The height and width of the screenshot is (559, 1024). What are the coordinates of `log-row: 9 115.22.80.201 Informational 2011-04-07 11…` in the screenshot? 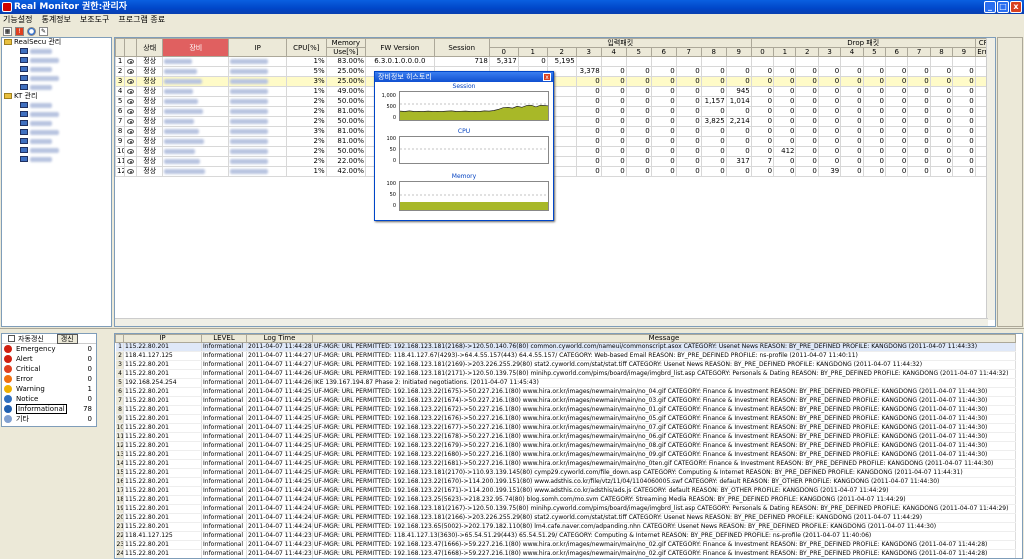 It's located at (565, 419).